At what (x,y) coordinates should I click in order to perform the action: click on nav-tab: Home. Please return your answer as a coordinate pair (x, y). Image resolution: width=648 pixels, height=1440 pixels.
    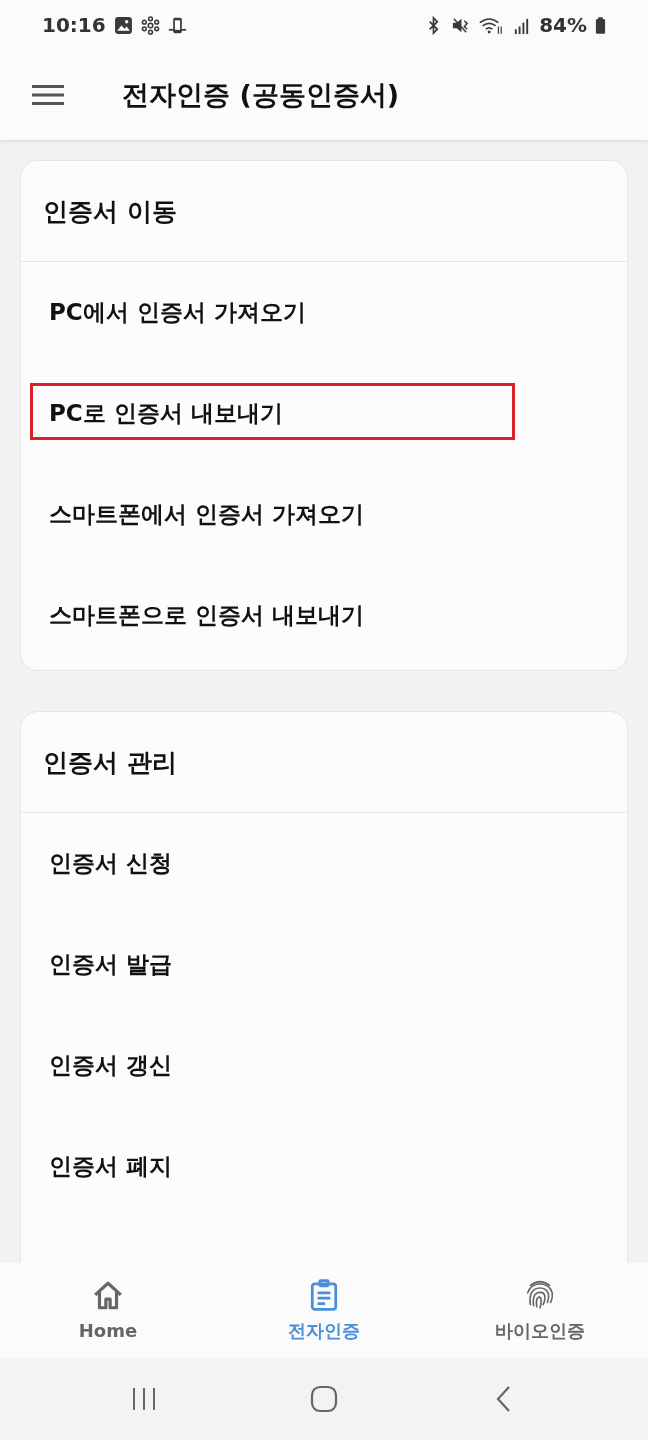
    Looking at the image, I should click on (108, 1310).